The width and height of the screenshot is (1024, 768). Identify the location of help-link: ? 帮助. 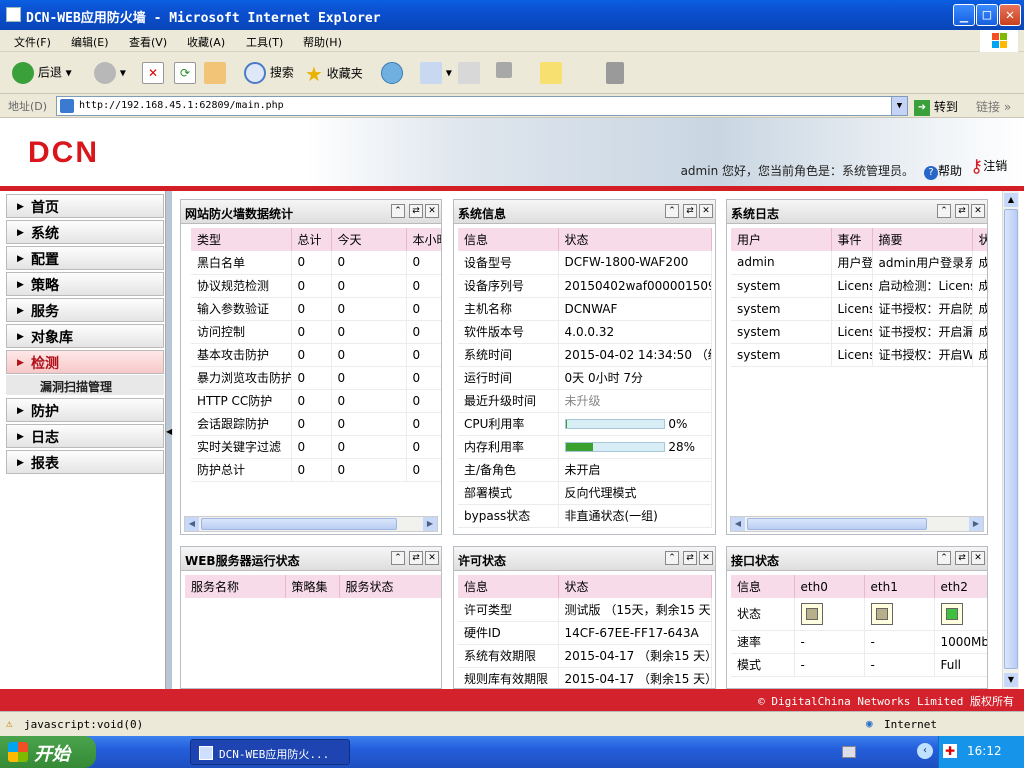
(943, 171).